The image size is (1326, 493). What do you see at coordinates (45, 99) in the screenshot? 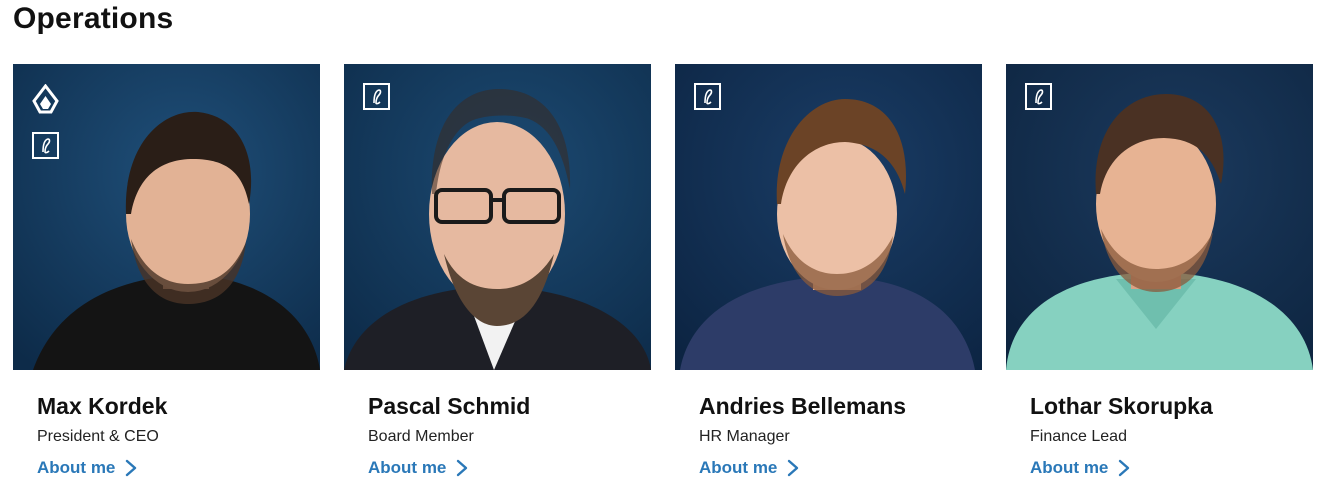
I see `diamond-logo-icon` at bounding box center [45, 99].